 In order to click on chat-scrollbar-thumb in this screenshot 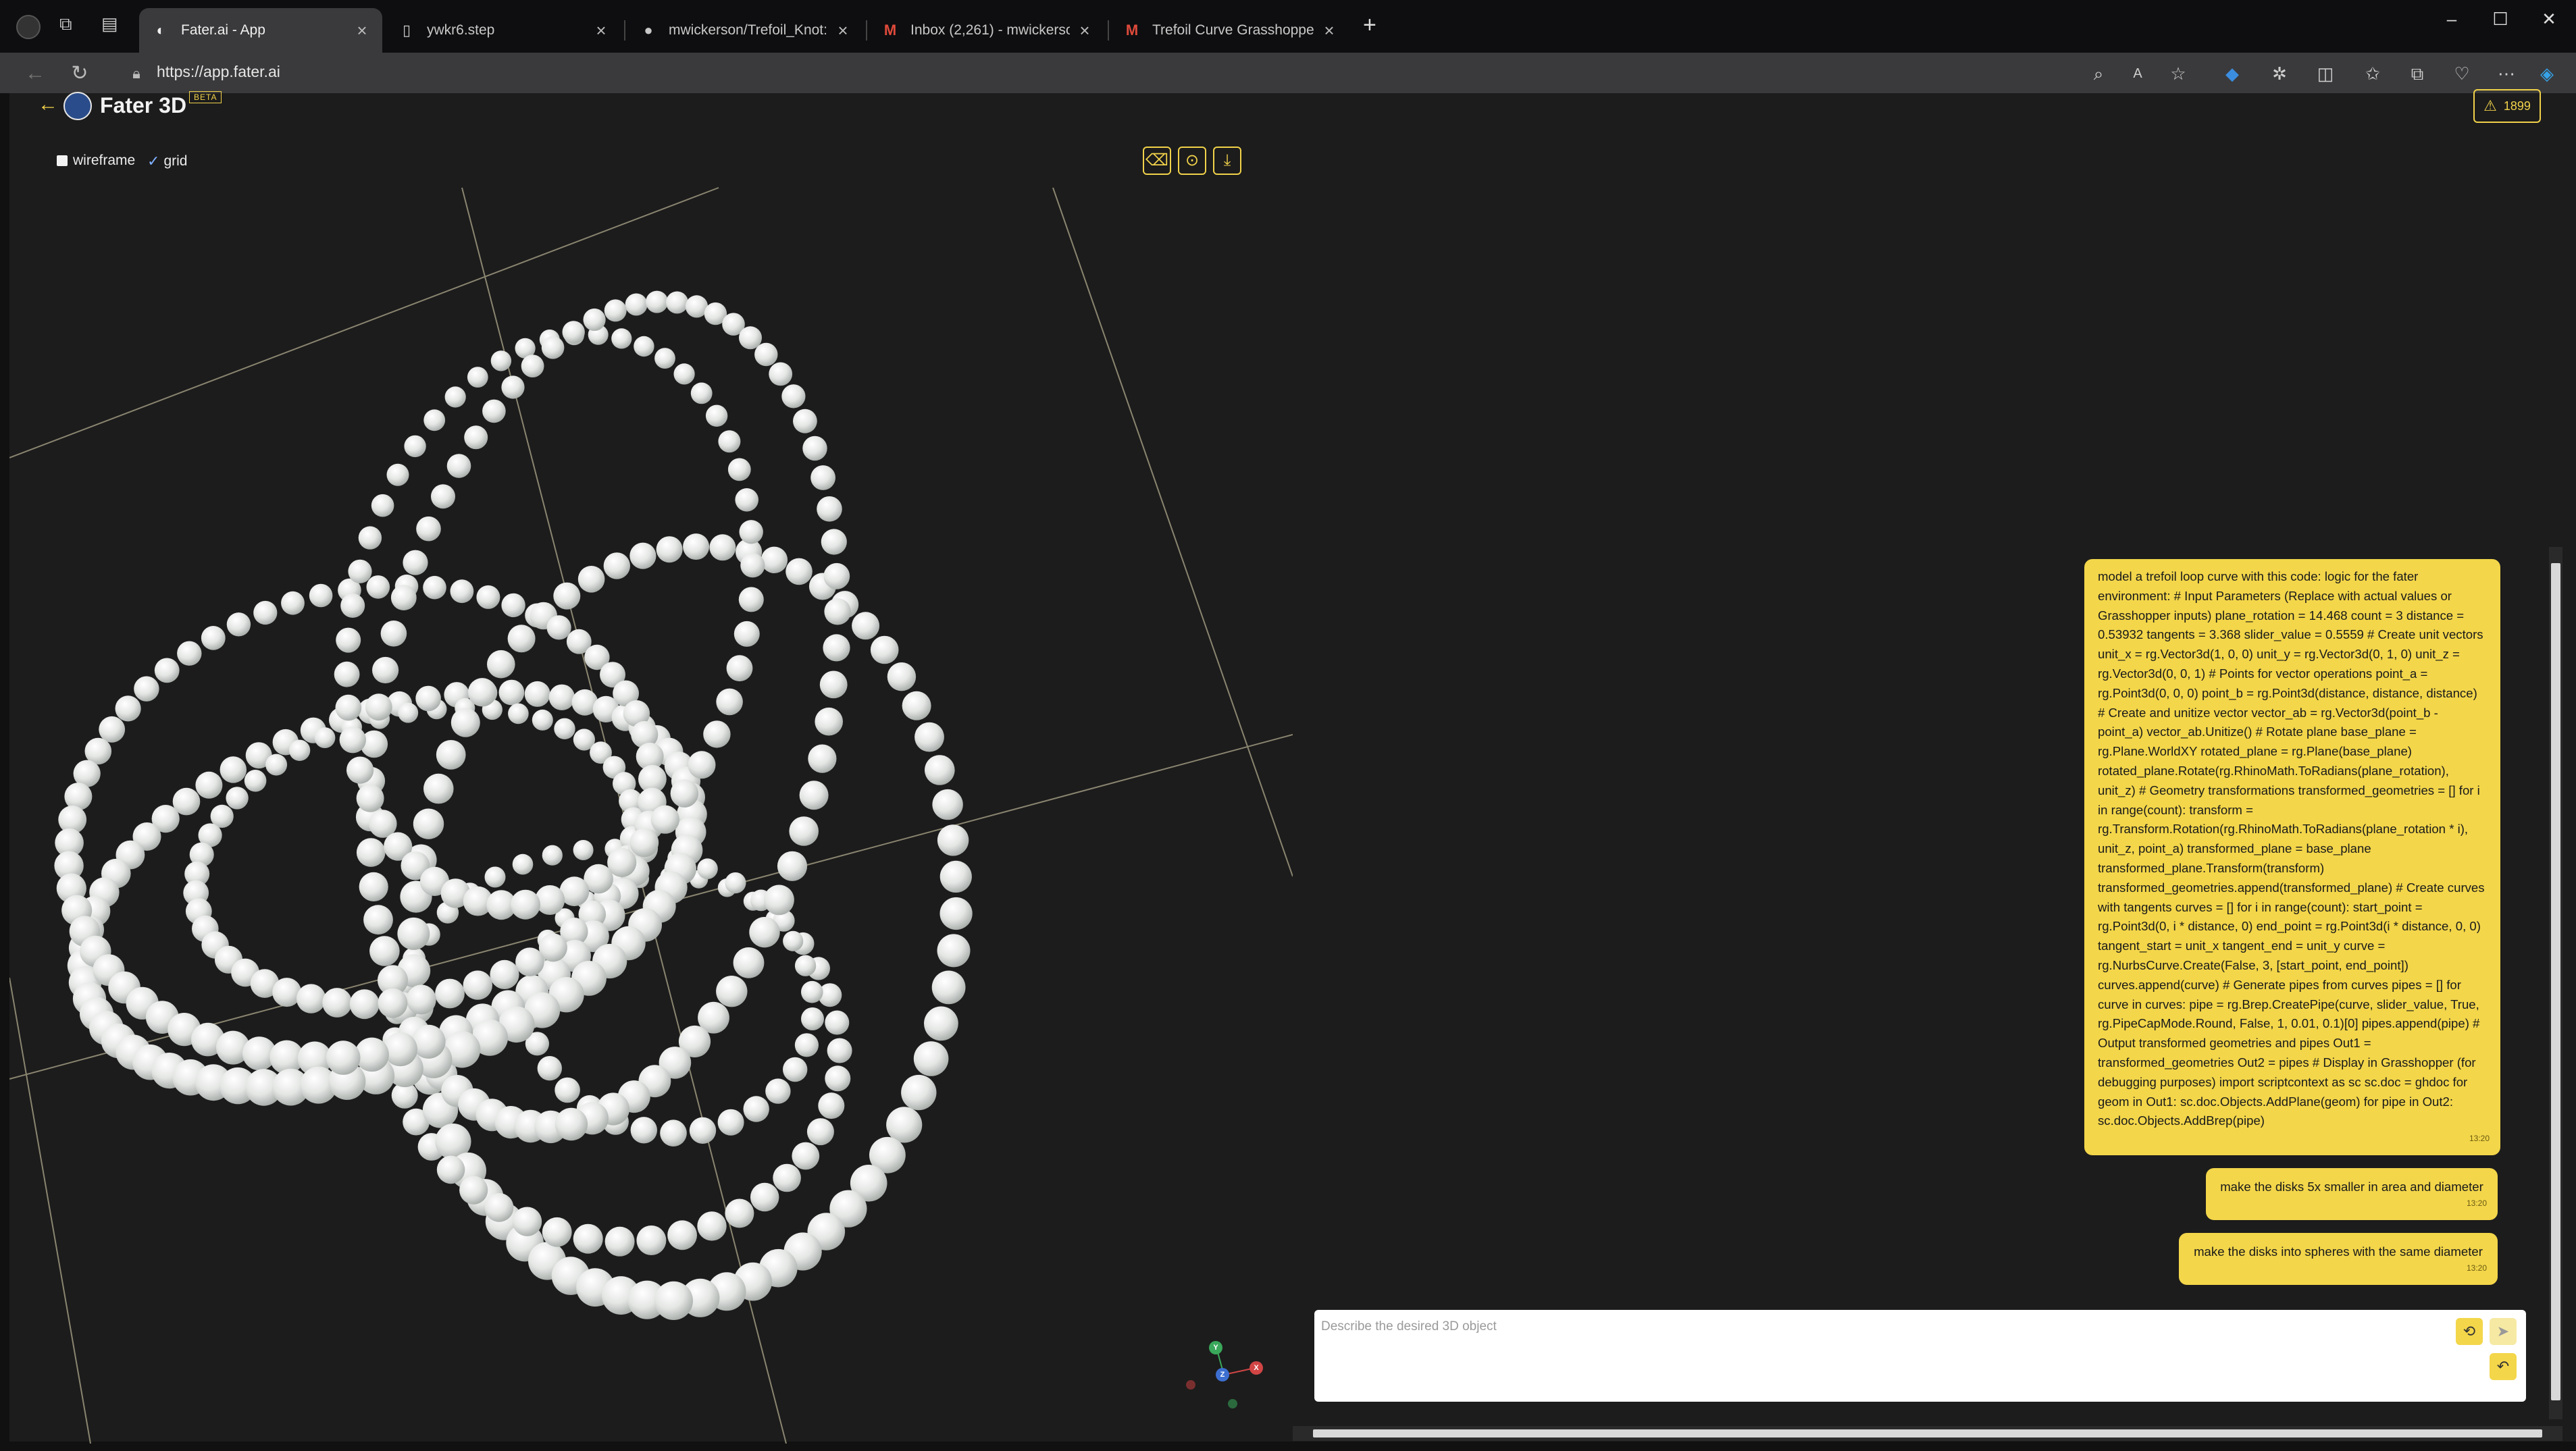, I will do `click(2555, 981)`.